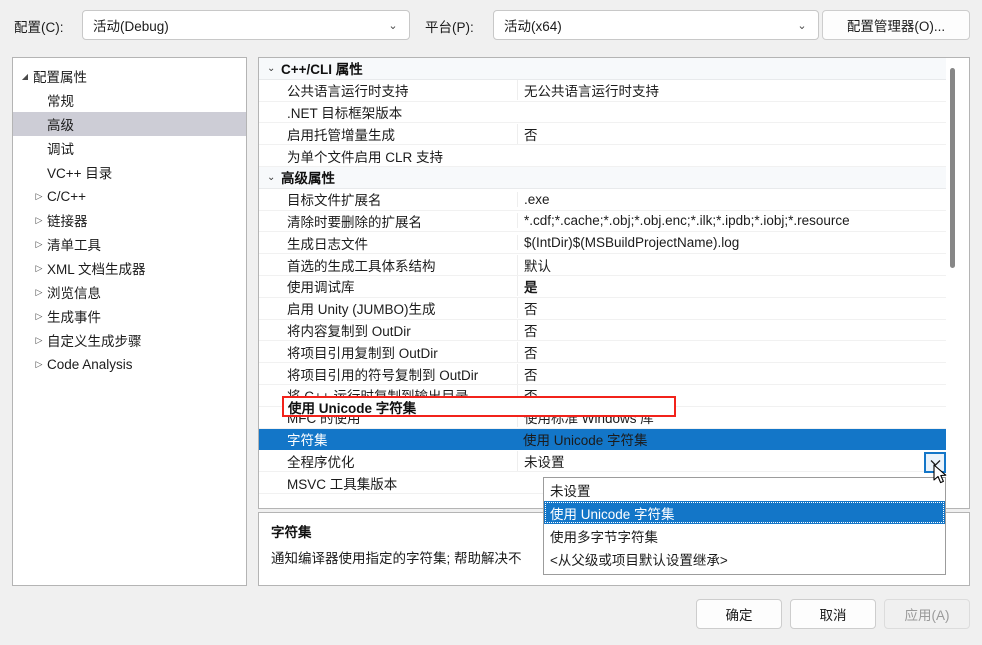 This screenshot has height=645, width=982. Describe the element at coordinates (952, 168) in the screenshot. I see `scrollbar-thumb` at that location.